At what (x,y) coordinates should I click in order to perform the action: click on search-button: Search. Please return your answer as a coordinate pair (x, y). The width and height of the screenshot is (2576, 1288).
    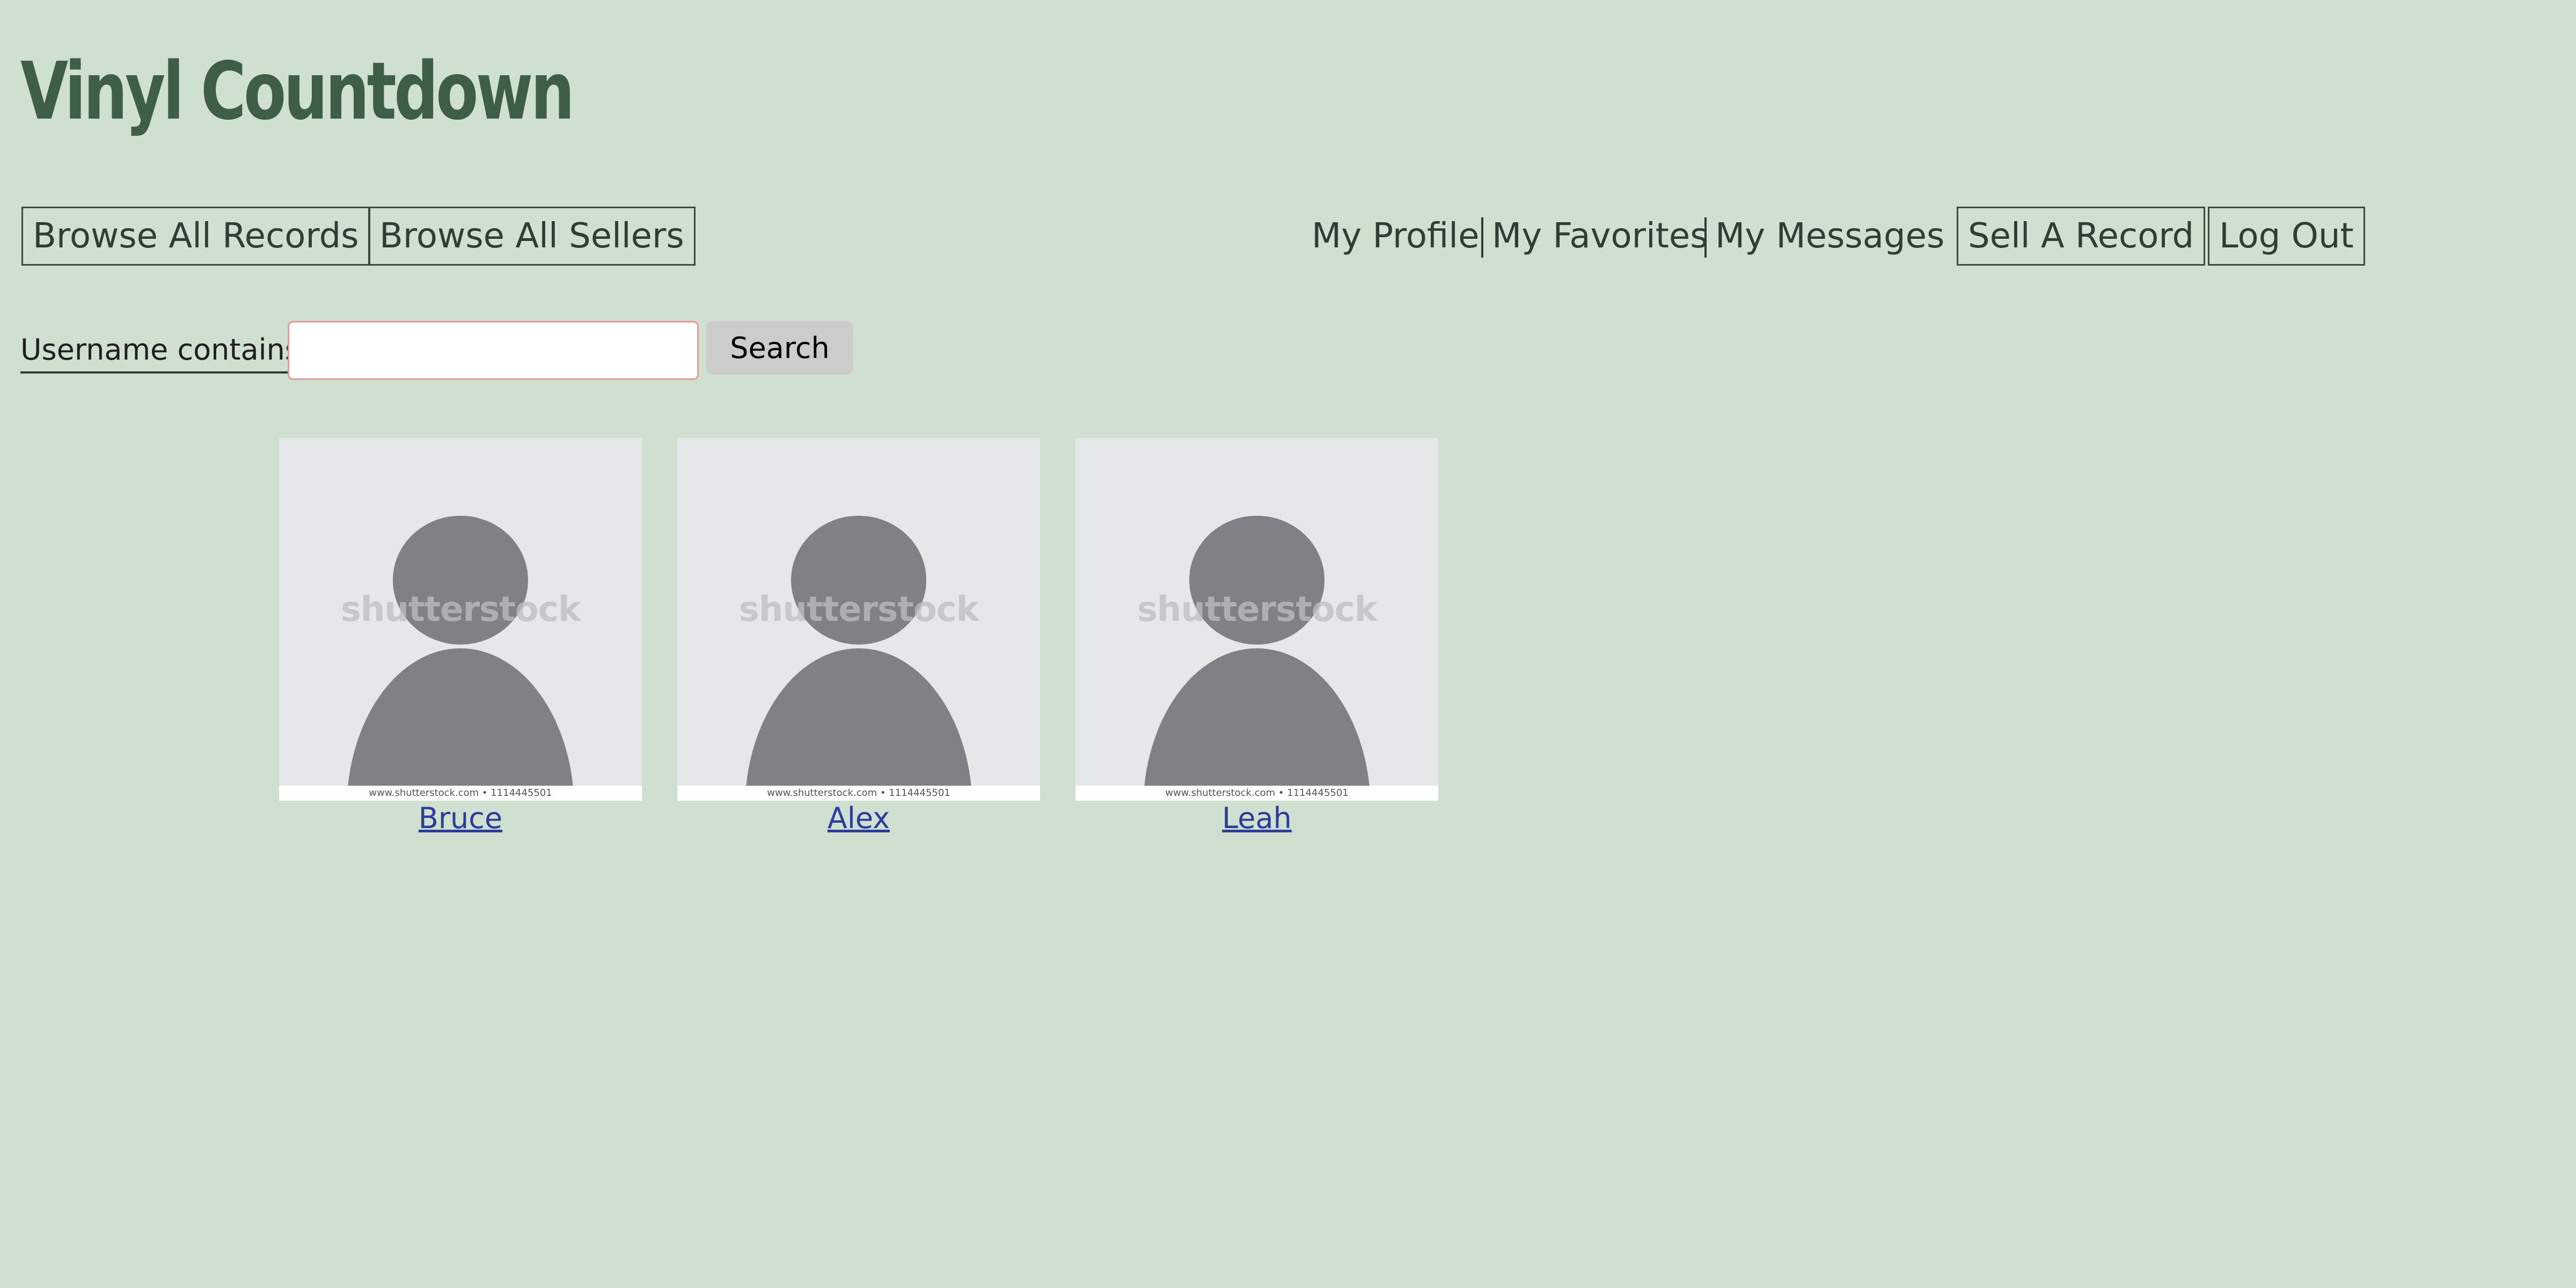
    Looking at the image, I should click on (779, 348).